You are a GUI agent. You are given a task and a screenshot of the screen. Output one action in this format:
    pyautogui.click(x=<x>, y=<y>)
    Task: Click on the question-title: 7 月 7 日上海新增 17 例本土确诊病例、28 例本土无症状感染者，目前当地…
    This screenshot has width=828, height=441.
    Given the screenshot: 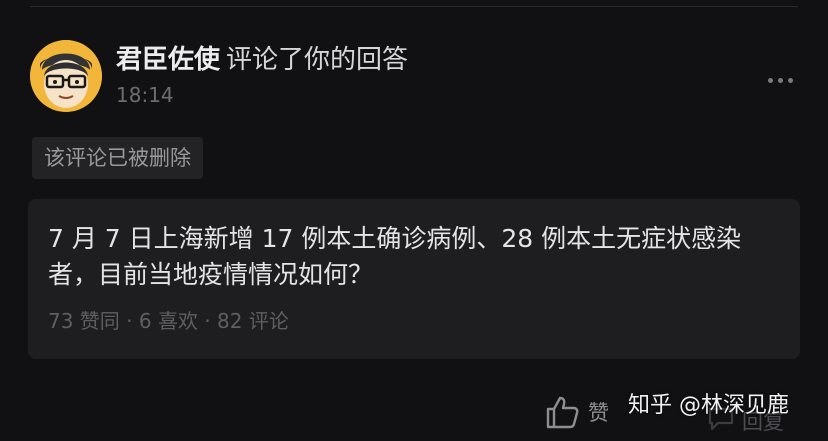 What is the action you would take?
    pyautogui.click(x=413, y=257)
    